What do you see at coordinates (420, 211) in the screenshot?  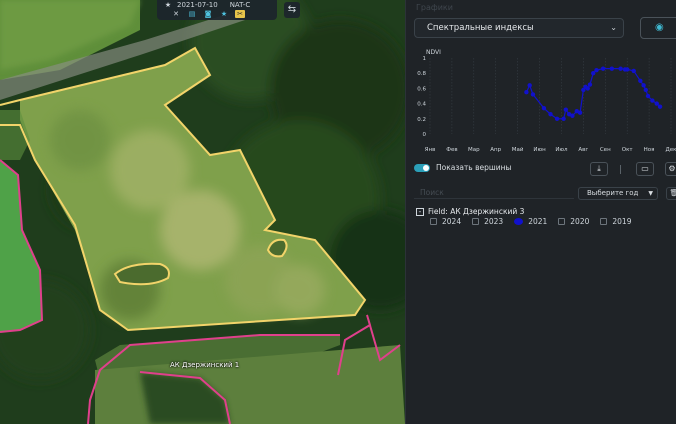 I see `collapse-icon: -` at bounding box center [420, 211].